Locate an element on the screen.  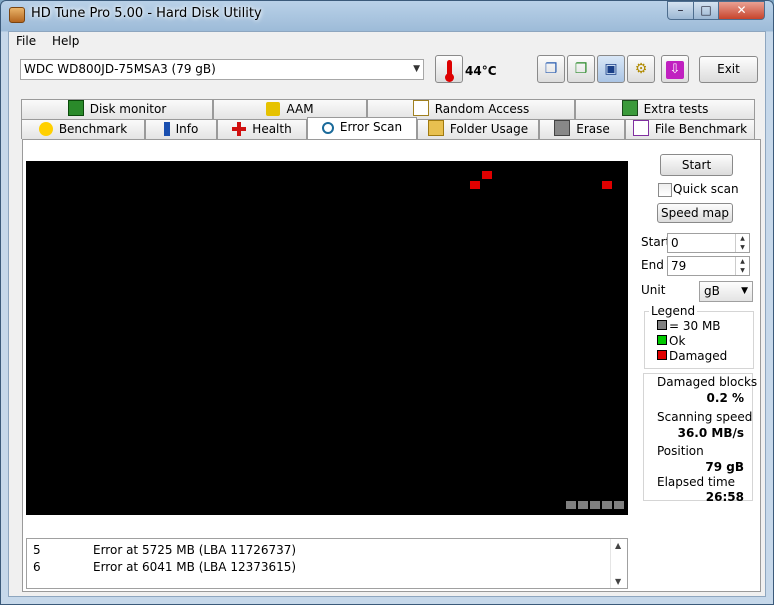
menu-help: Help is located at coordinates (65, 41).